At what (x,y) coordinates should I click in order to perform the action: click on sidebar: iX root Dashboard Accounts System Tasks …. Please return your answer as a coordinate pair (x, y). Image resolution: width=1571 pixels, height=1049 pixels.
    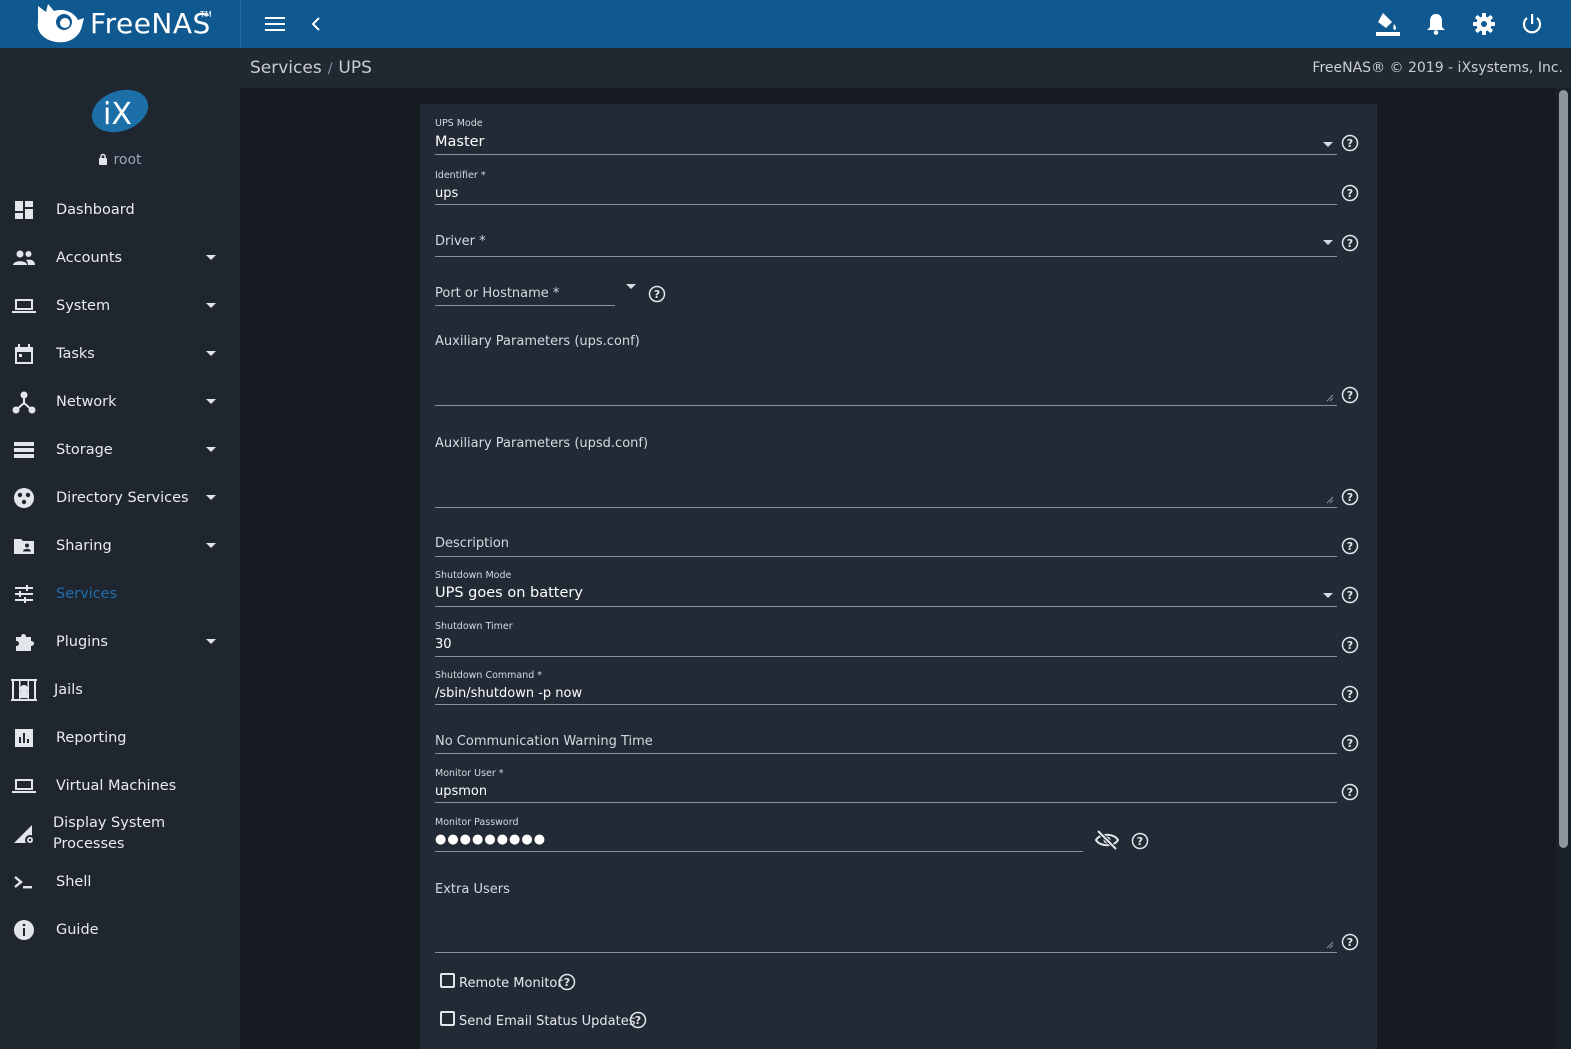
    Looking at the image, I should click on (120, 548).